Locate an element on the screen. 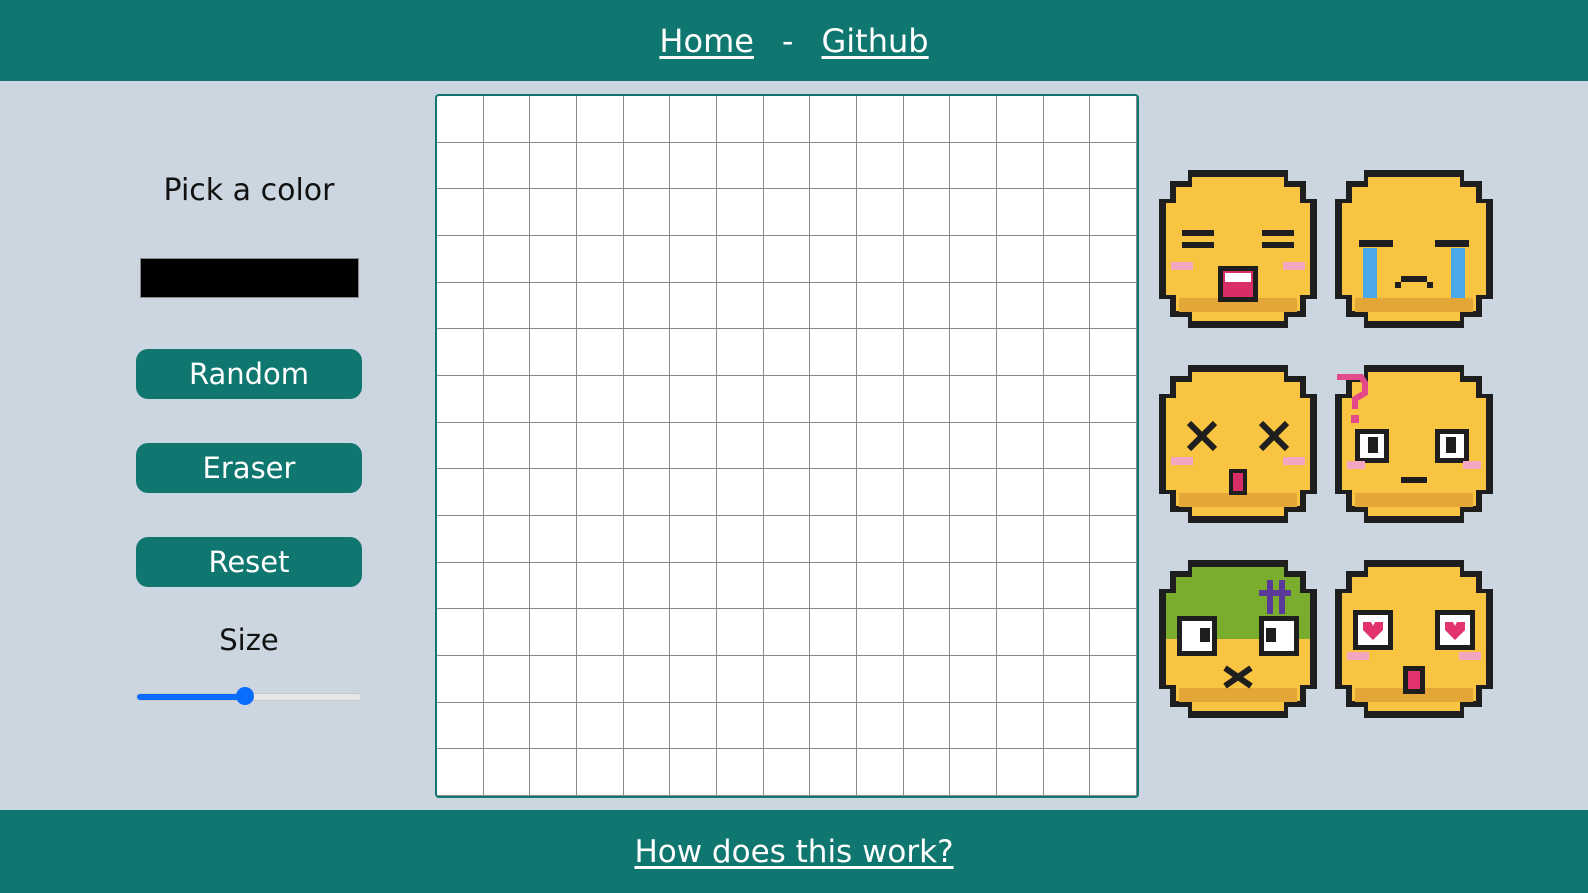  size-slider-thumb is located at coordinates (245, 696).